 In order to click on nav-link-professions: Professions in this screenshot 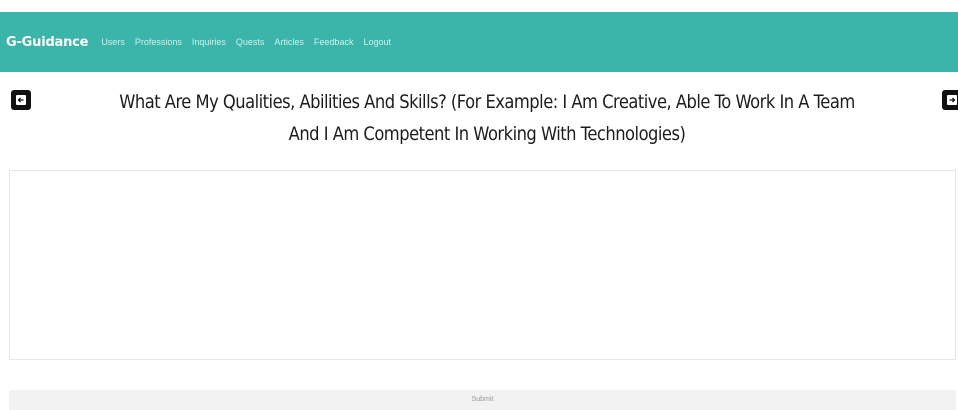, I will do `click(158, 42)`.